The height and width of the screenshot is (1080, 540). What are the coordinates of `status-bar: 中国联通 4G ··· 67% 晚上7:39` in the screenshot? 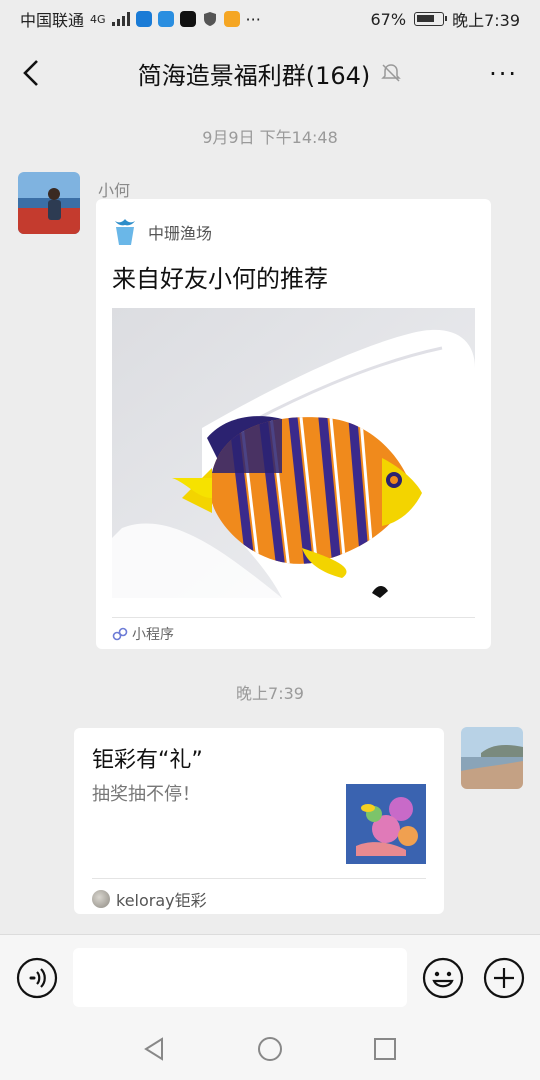 It's located at (270, 19).